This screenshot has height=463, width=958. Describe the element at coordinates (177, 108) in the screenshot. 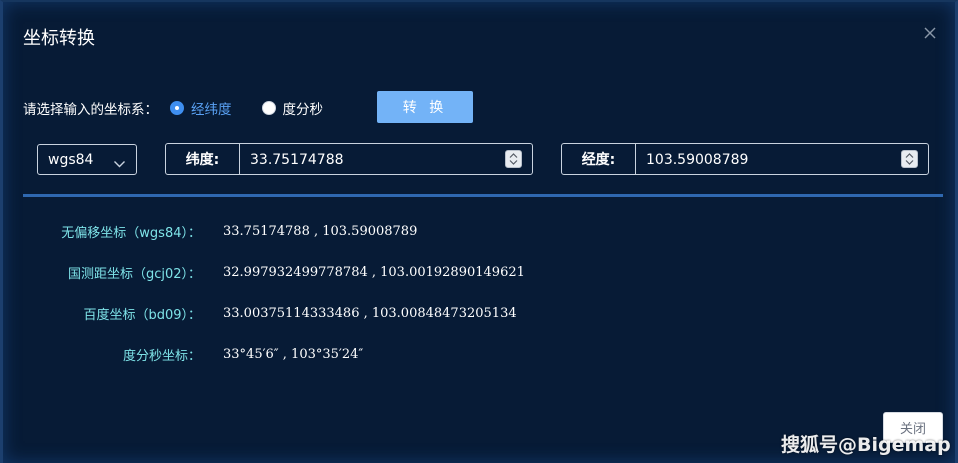

I see `radio-checked-icon` at that location.